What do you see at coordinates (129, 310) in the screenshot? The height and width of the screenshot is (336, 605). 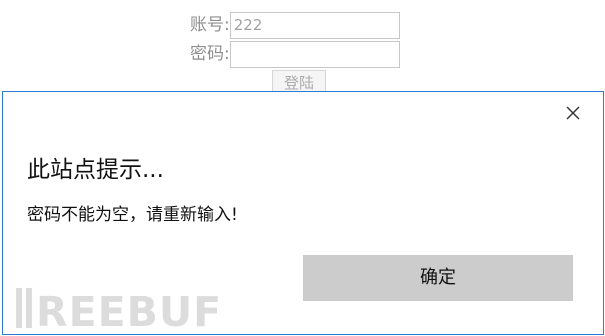 I see `svg-text: REEBUF` at bounding box center [129, 310].